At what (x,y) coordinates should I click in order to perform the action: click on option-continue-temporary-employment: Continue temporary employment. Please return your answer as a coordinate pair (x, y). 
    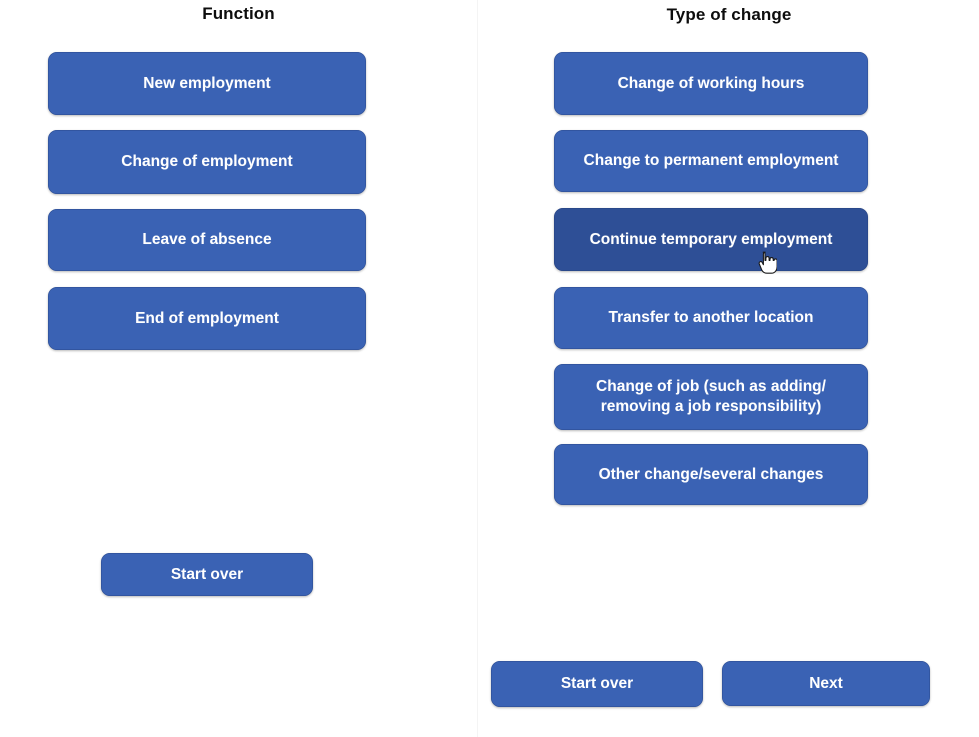
    Looking at the image, I should click on (711, 239).